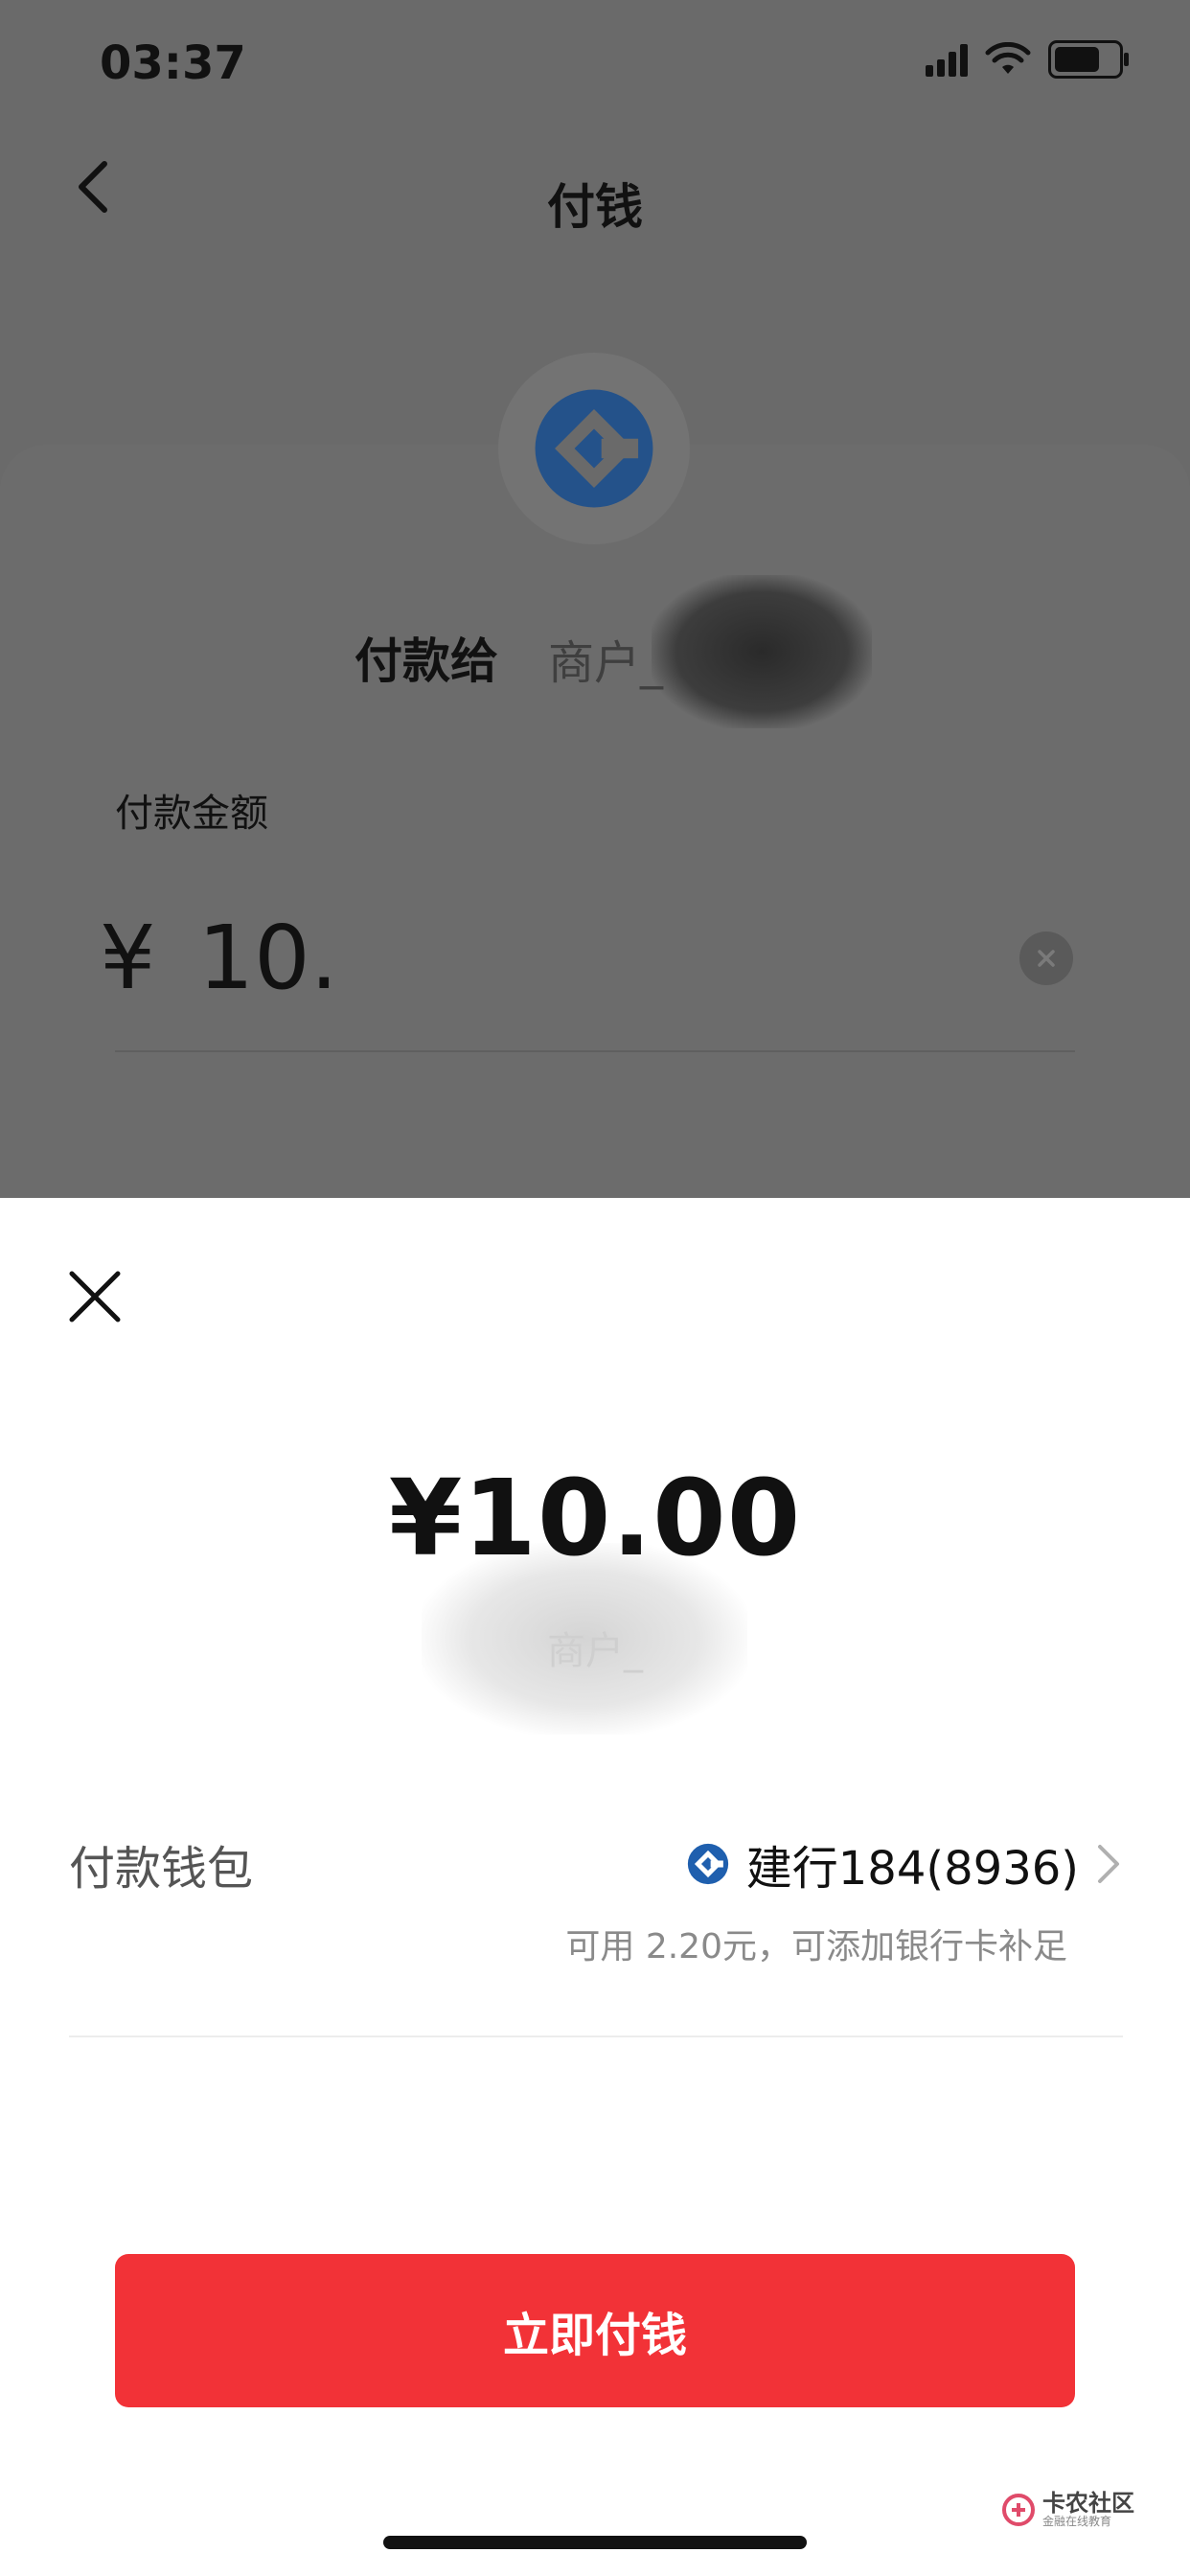 The width and height of the screenshot is (1190, 2576). What do you see at coordinates (595, 2542) in the screenshot?
I see `home-indicator` at bounding box center [595, 2542].